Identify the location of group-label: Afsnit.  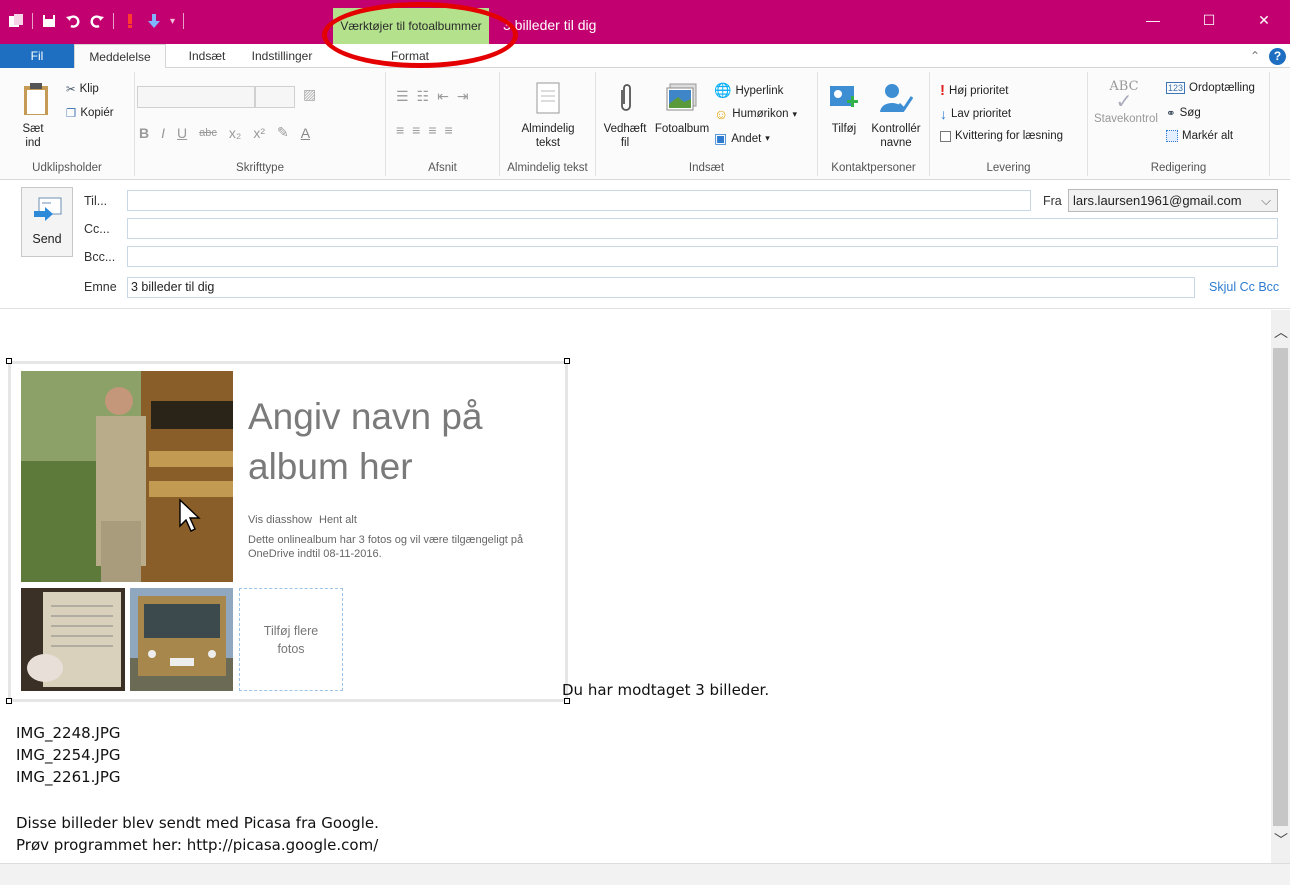
(442, 168).